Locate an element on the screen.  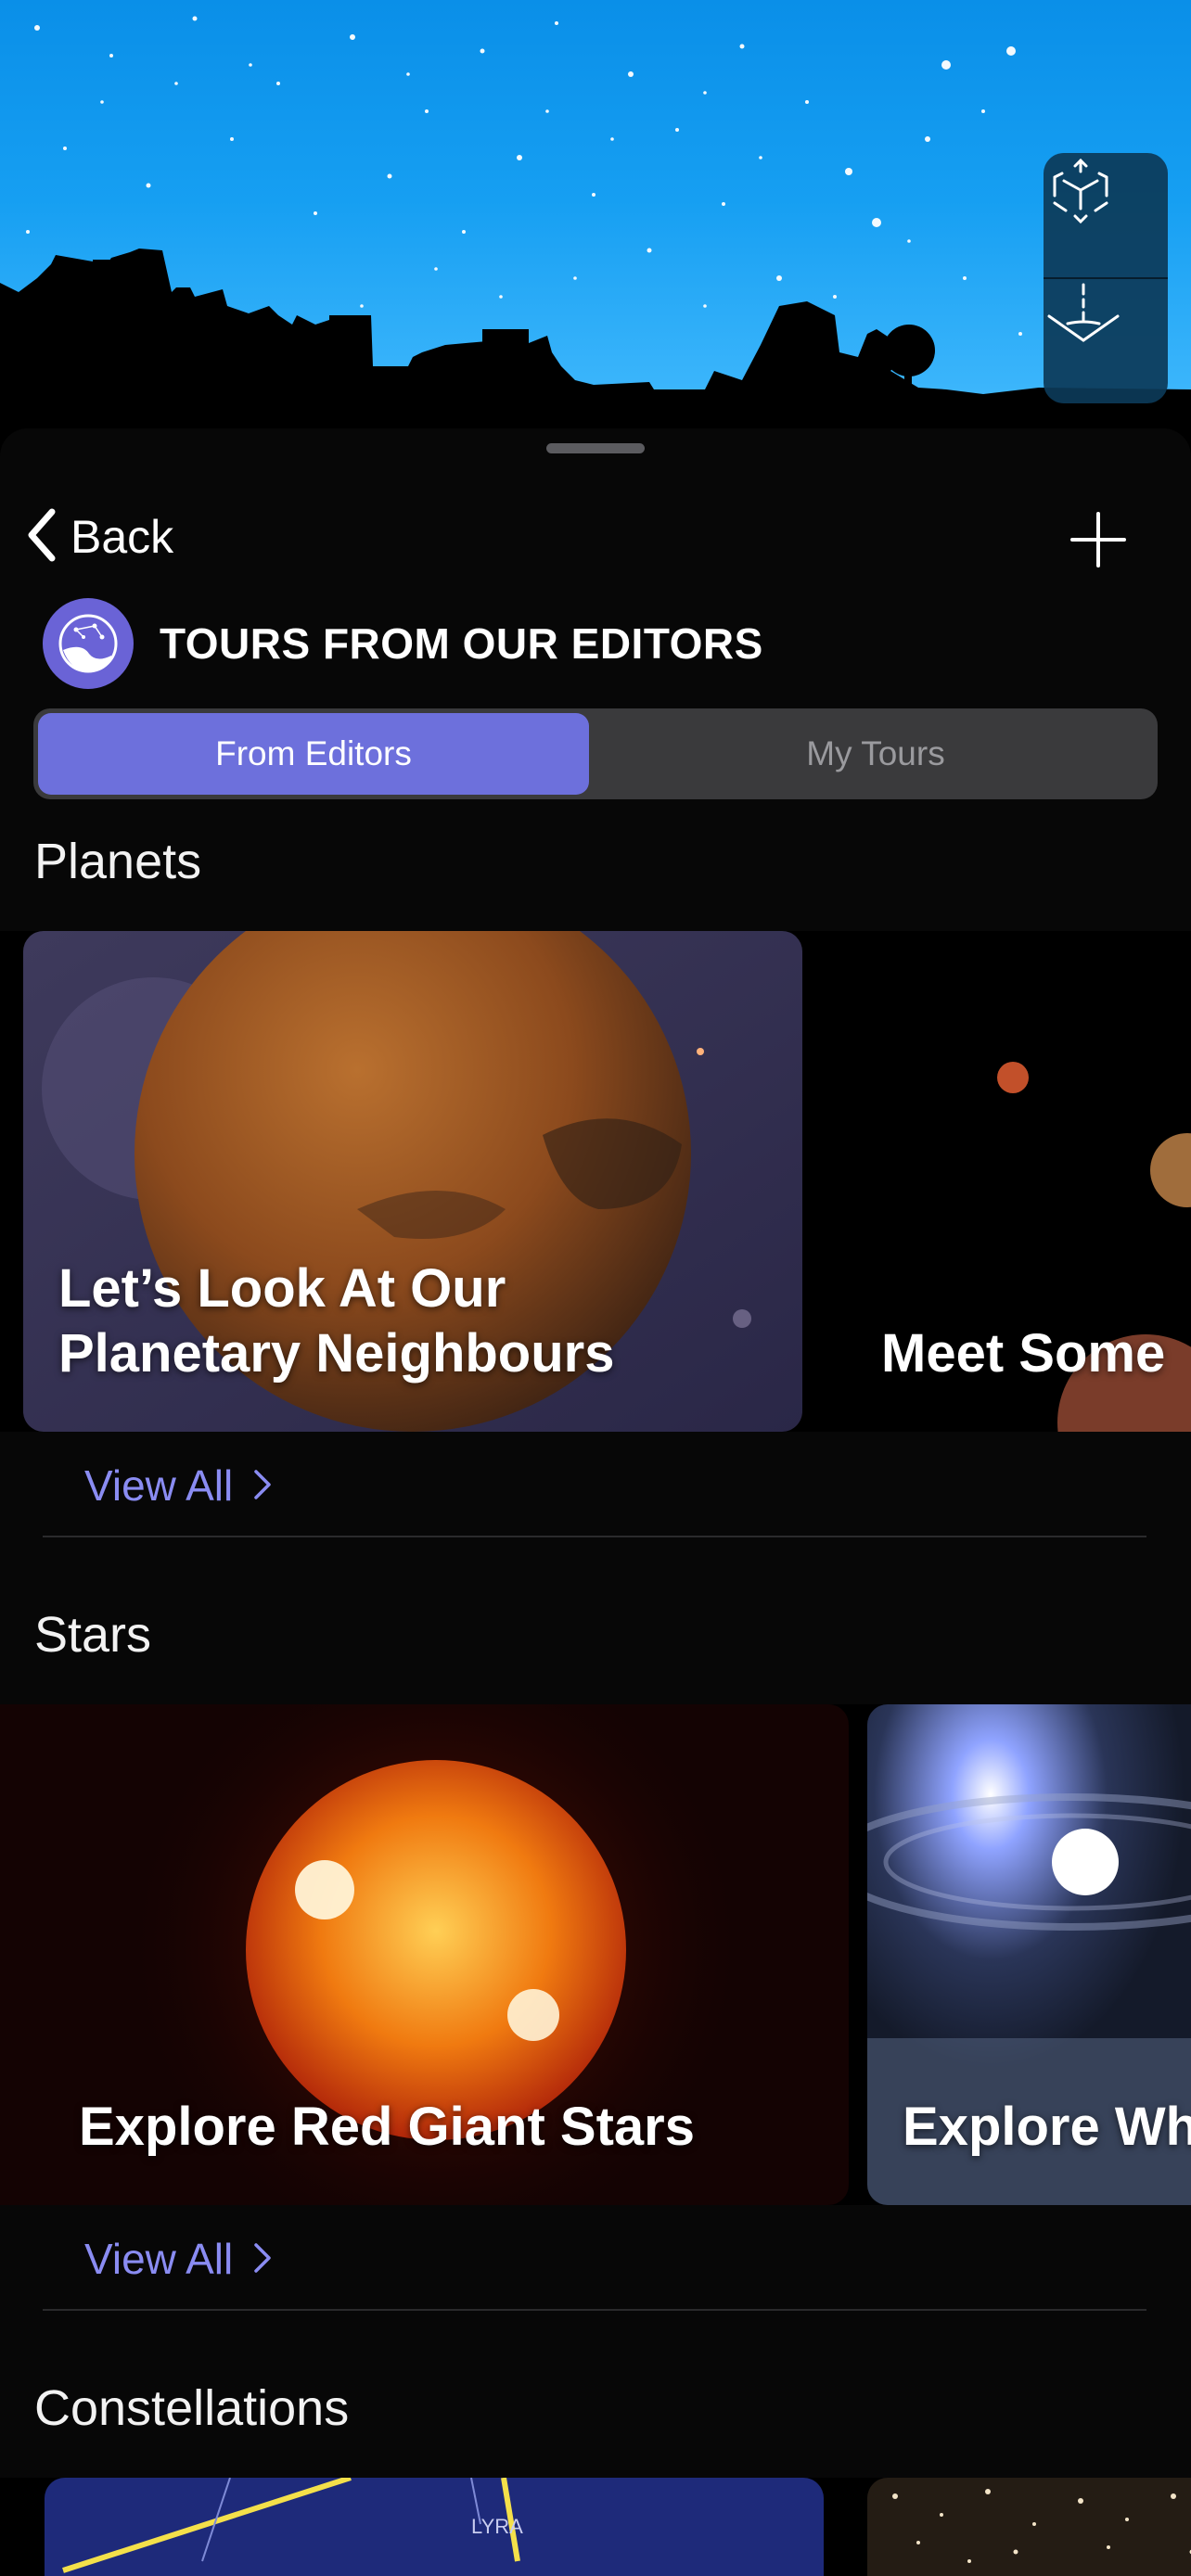
page-title: TOURS FROM OUR EDITORS is located at coordinates (462, 643).